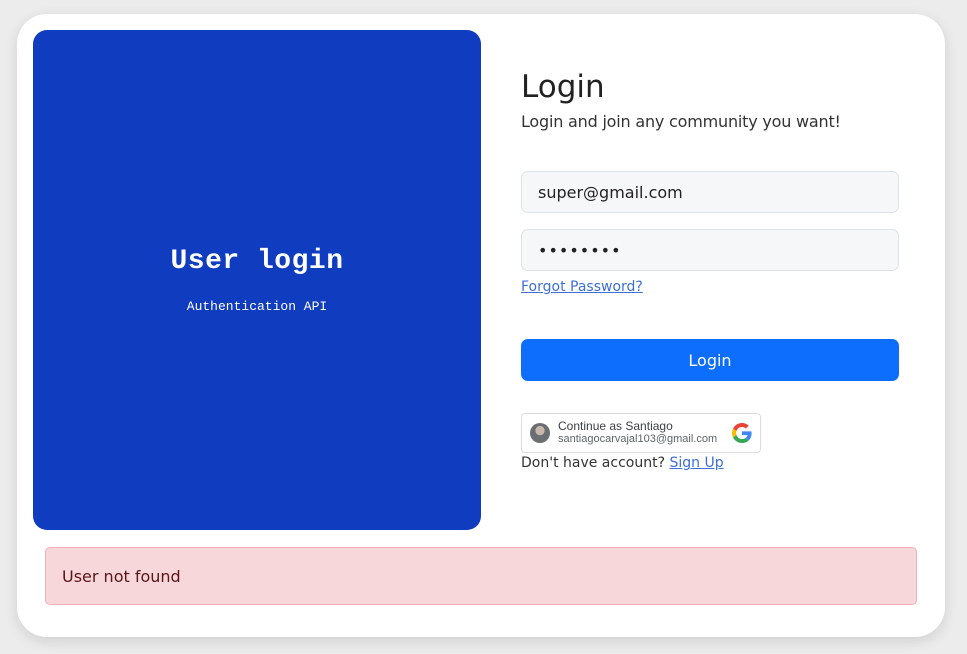 This screenshot has height=654, width=967. I want to click on error-alert: User not found, so click(481, 576).